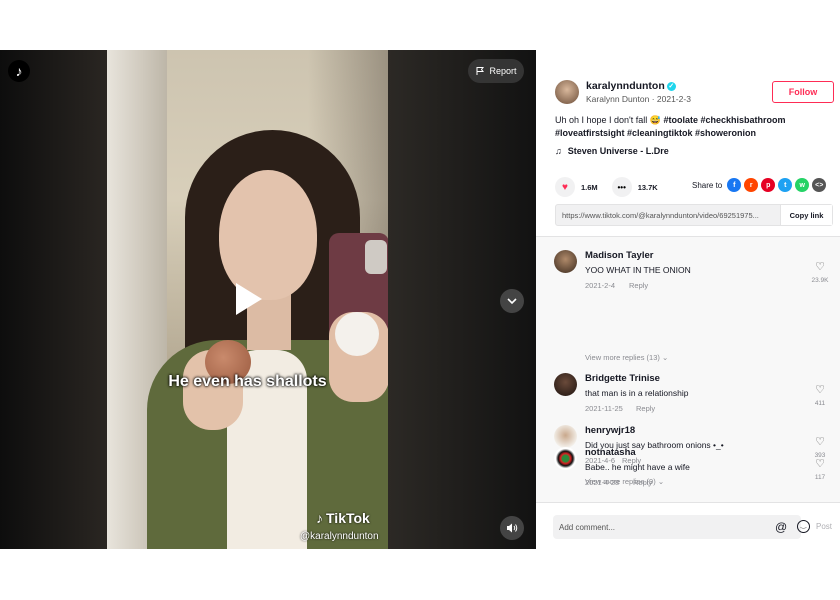  I want to click on music-note-icon: ♫, so click(558, 151).